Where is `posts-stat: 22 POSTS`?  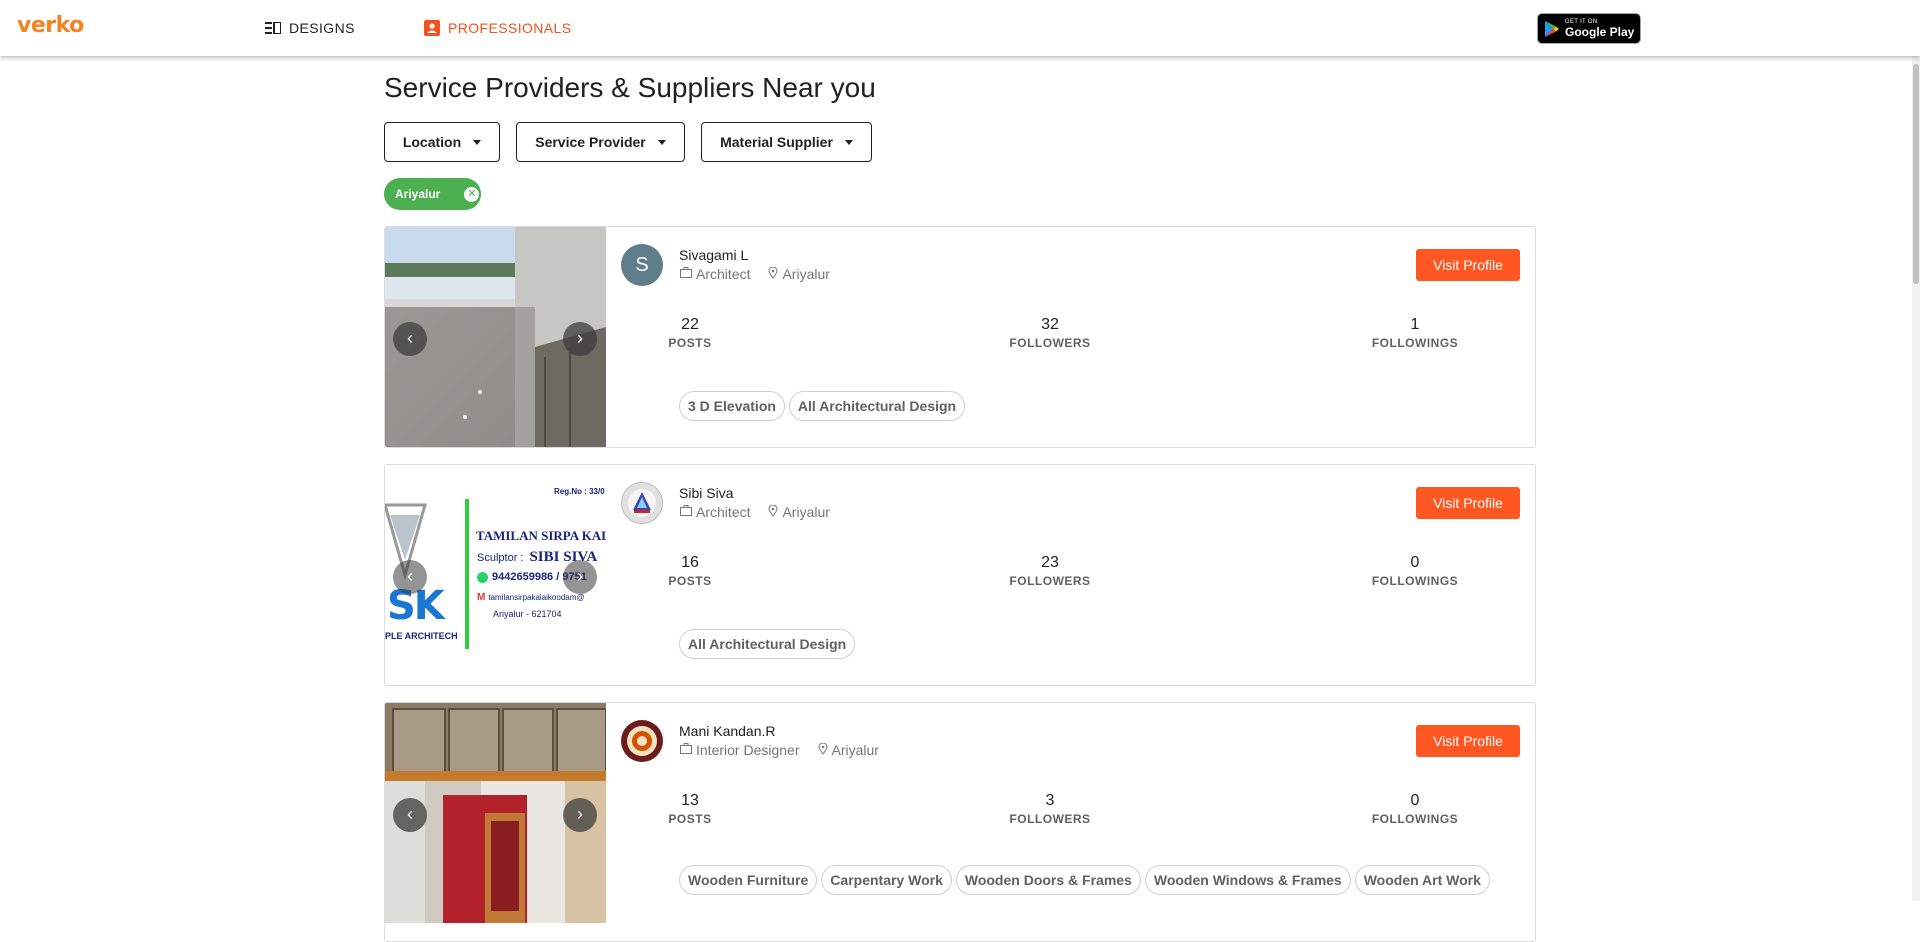
posts-stat: 22 POSTS is located at coordinates (690, 332).